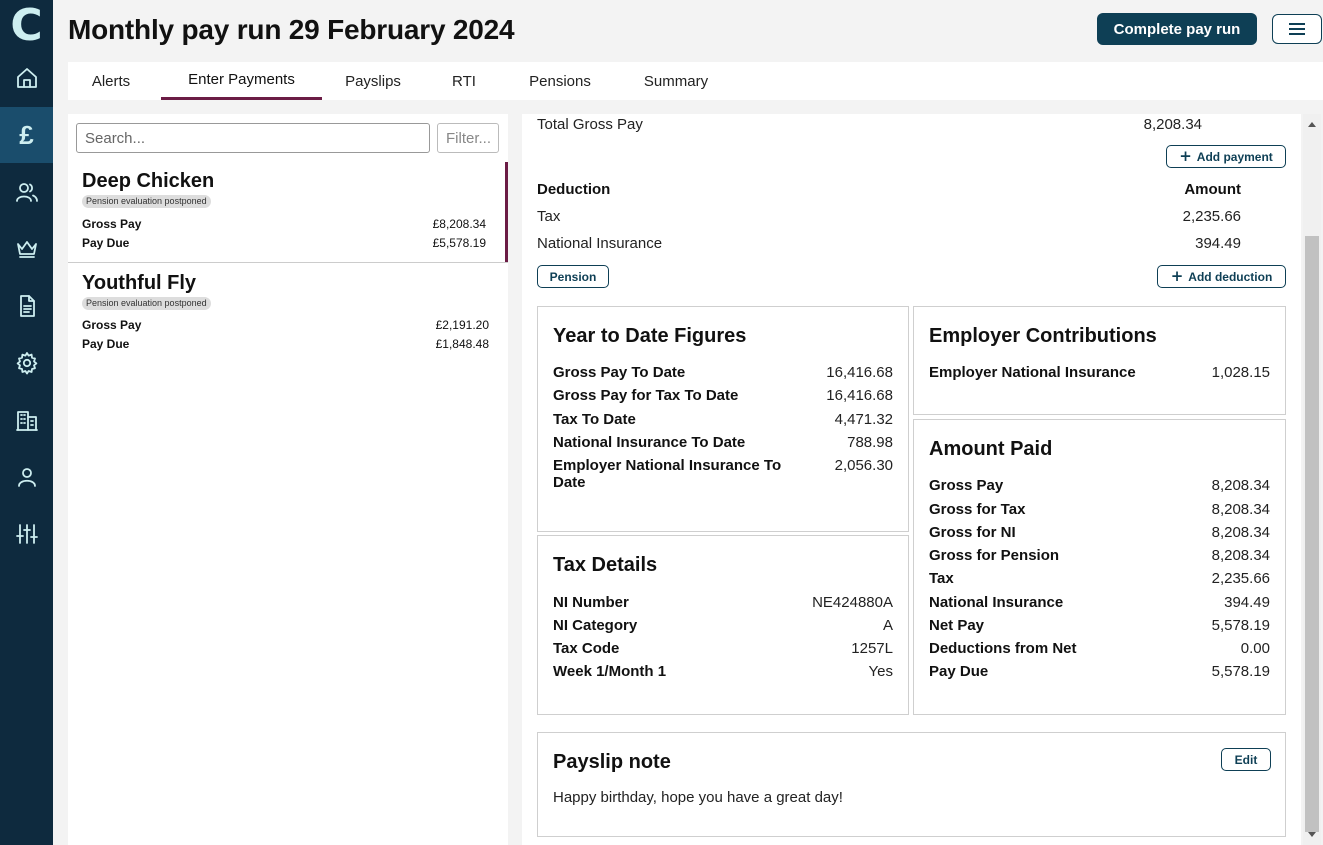 The width and height of the screenshot is (1323, 845). What do you see at coordinates (1247, 602) in the screenshot?
I see `amount-paid-value: 394.49` at bounding box center [1247, 602].